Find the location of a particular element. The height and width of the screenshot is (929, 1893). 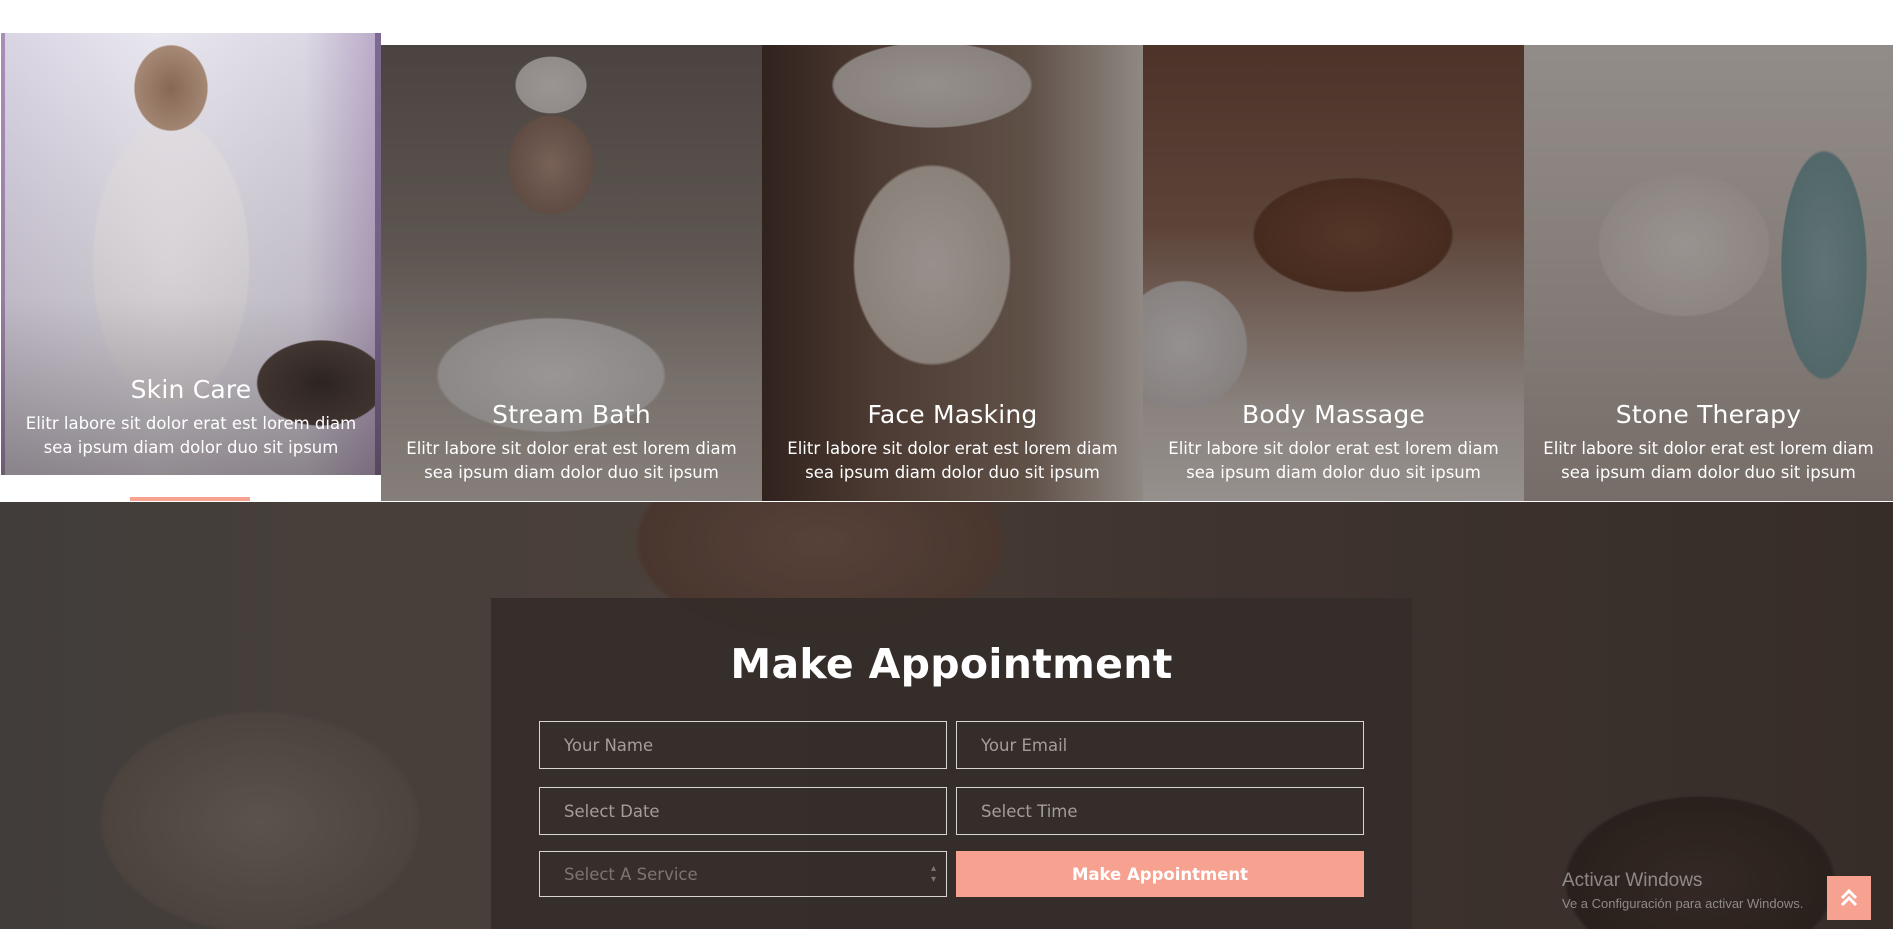

service-title: Body Massage is located at coordinates (1333, 414).